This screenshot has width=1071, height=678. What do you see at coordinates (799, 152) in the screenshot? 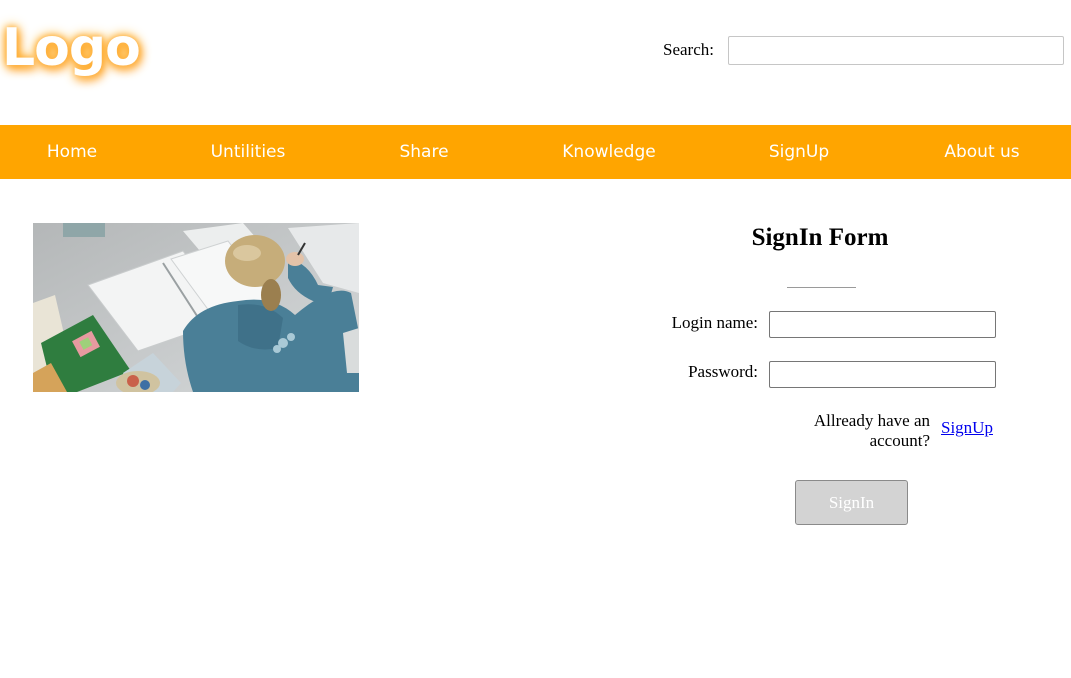
I see `nav-item-signup: SignUp` at bounding box center [799, 152].